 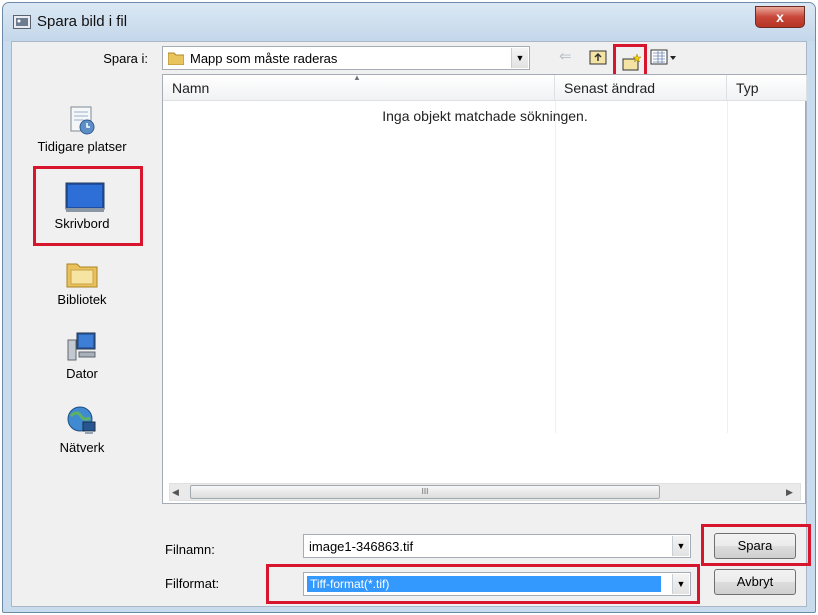 I want to click on place-label-libraries: Bibliotek, so click(x=82, y=299).